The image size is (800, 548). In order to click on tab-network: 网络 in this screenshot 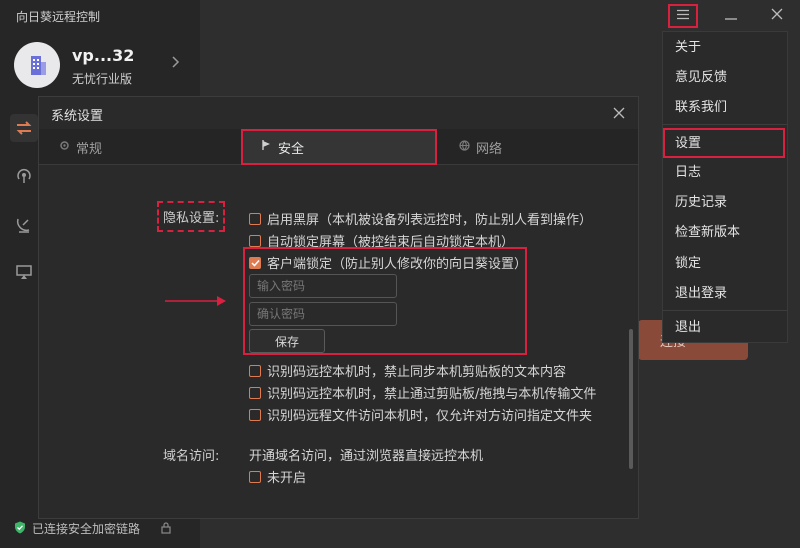, I will do `click(480, 147)`.